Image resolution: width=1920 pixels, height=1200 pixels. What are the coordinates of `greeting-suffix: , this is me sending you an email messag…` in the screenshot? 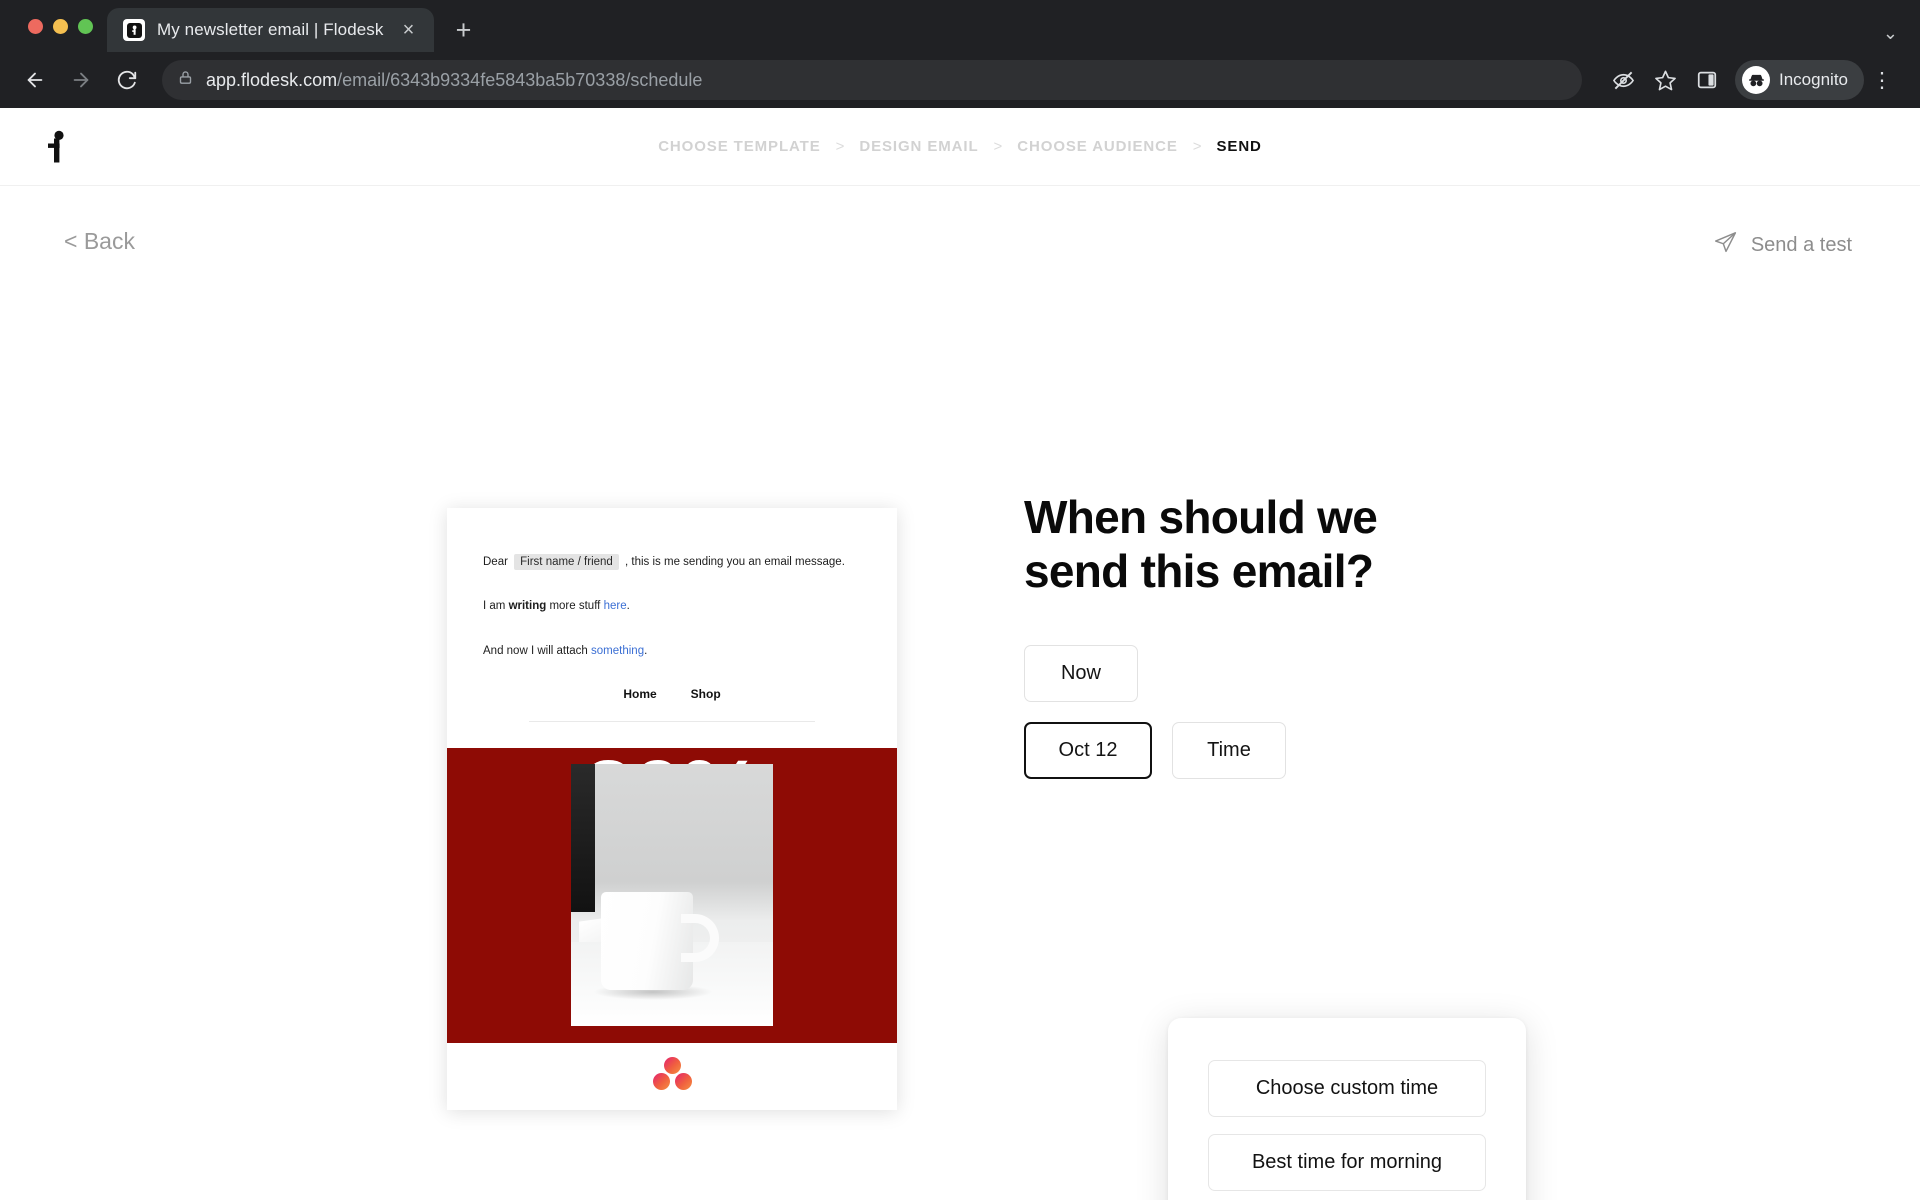 It's located at (735, 562).